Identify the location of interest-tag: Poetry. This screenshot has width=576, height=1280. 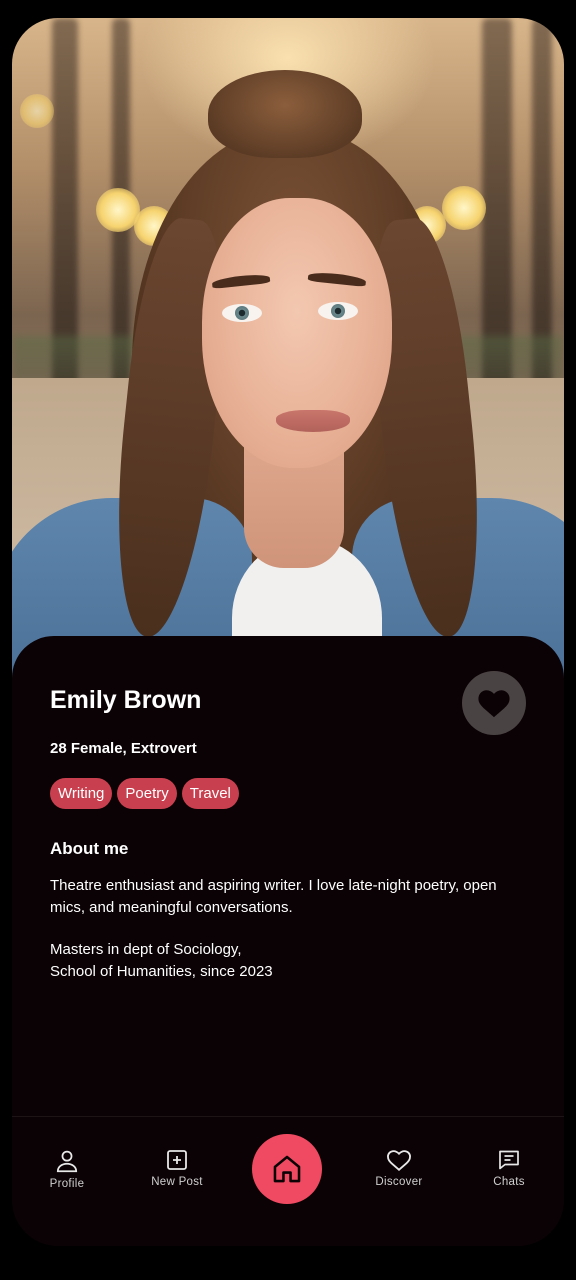
(147, 793).